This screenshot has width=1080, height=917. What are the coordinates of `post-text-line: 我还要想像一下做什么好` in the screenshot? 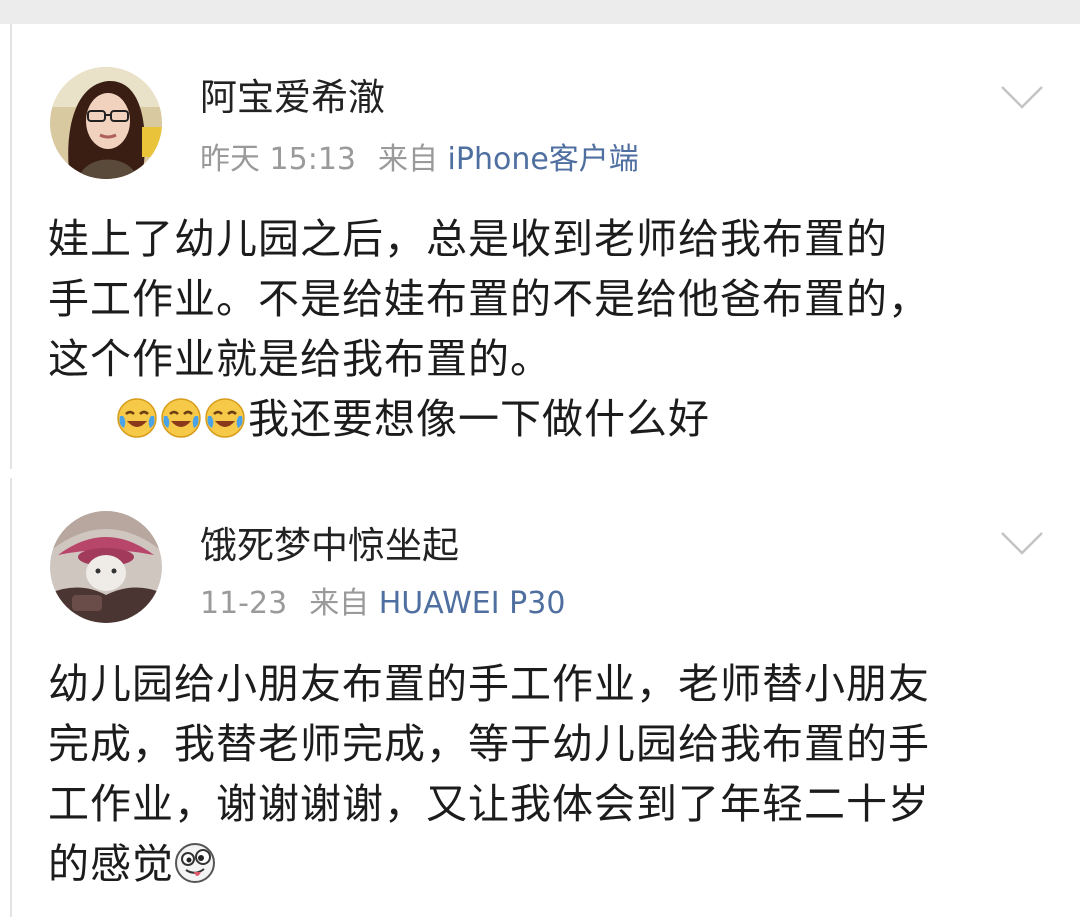 It's located at (548, 419).